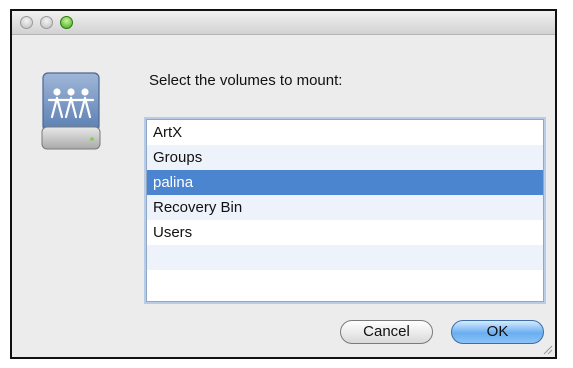  I want to click on volume-row-palina: palina, so click(345, 182).